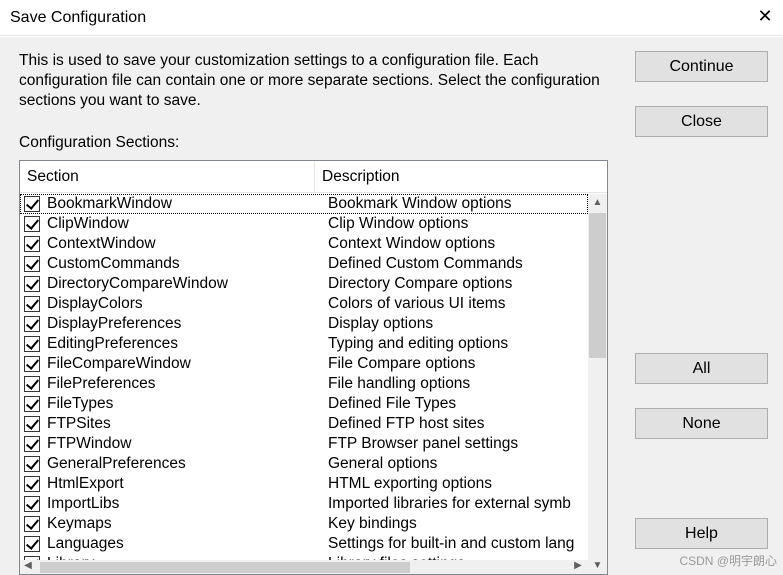 The width and height of the screenshot is (783, 575). Describe the element at coordinates (83, 503) in the screenshot. I see `section-cell: ImportLibs` at that location.